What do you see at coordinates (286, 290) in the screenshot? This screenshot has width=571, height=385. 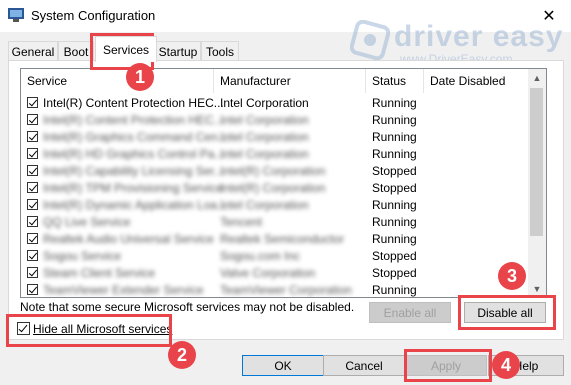 I see `service-manufacturer: TeamViewer Corporation` at bounding box center [286, 290].